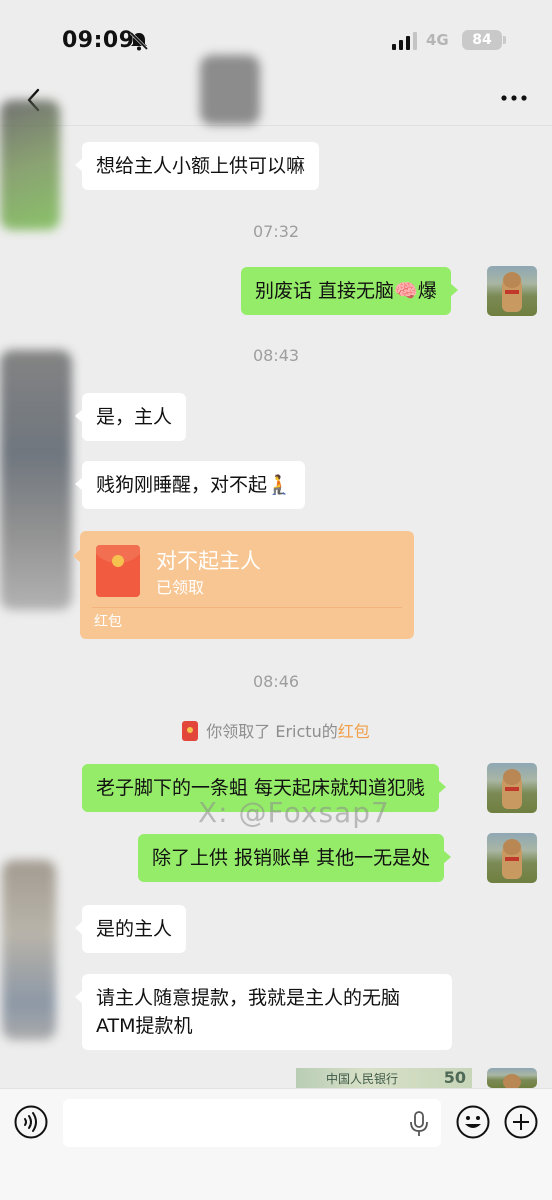 This screenshot has height=1200, width=552. I want to click on red-packet-message: 对不起主人 已领取 红包, so click(243, 585).